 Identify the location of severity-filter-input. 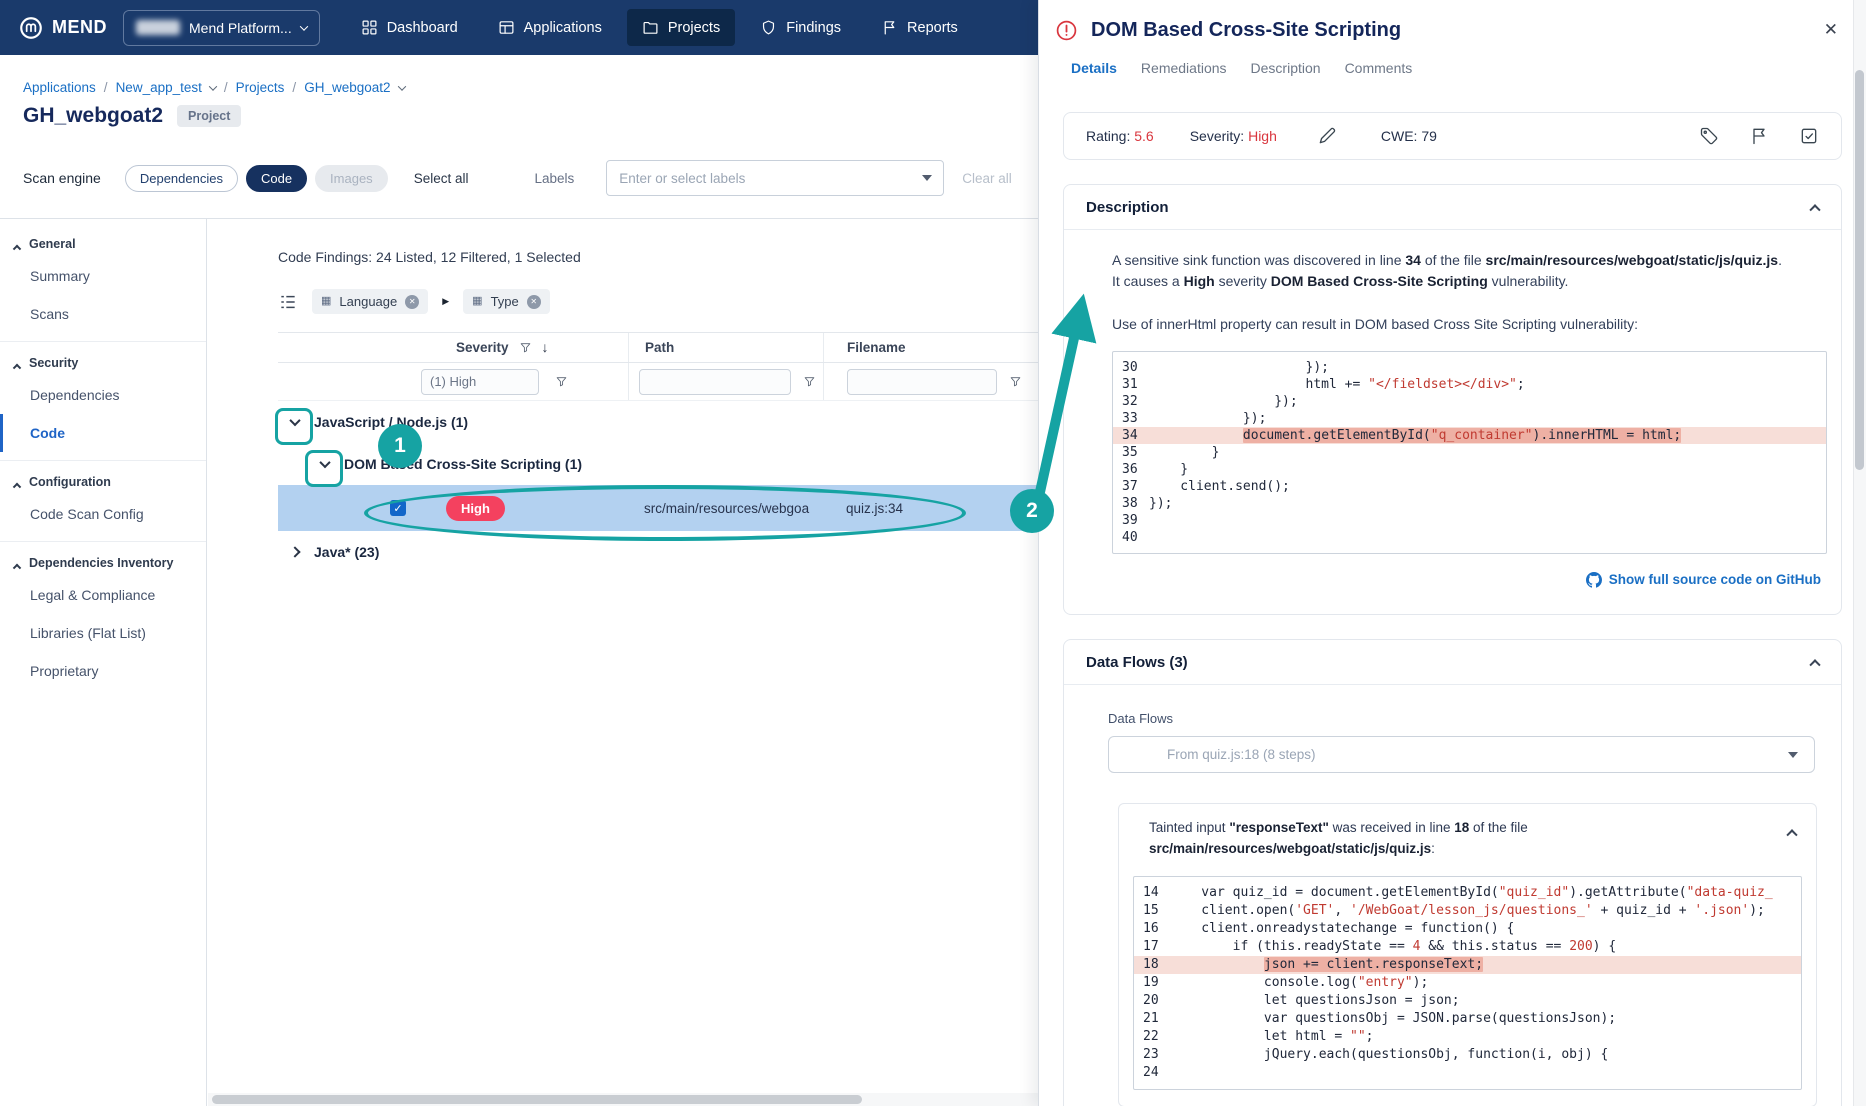
(480, 381).